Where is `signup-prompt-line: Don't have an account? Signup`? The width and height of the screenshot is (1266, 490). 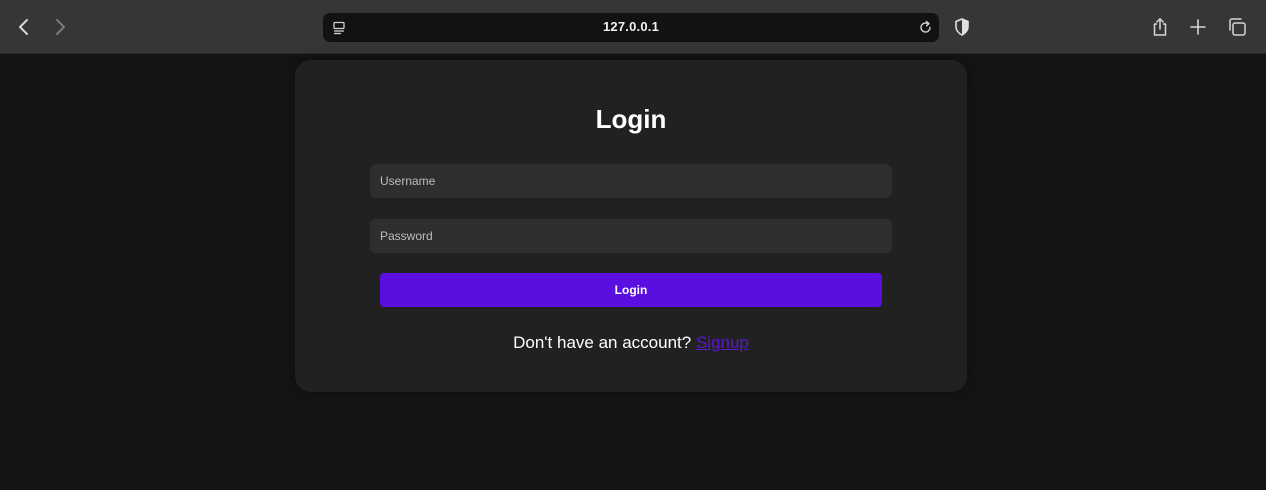
signup-prompt-line: Don't have an account? Signup is located at coordinates (631, 343).